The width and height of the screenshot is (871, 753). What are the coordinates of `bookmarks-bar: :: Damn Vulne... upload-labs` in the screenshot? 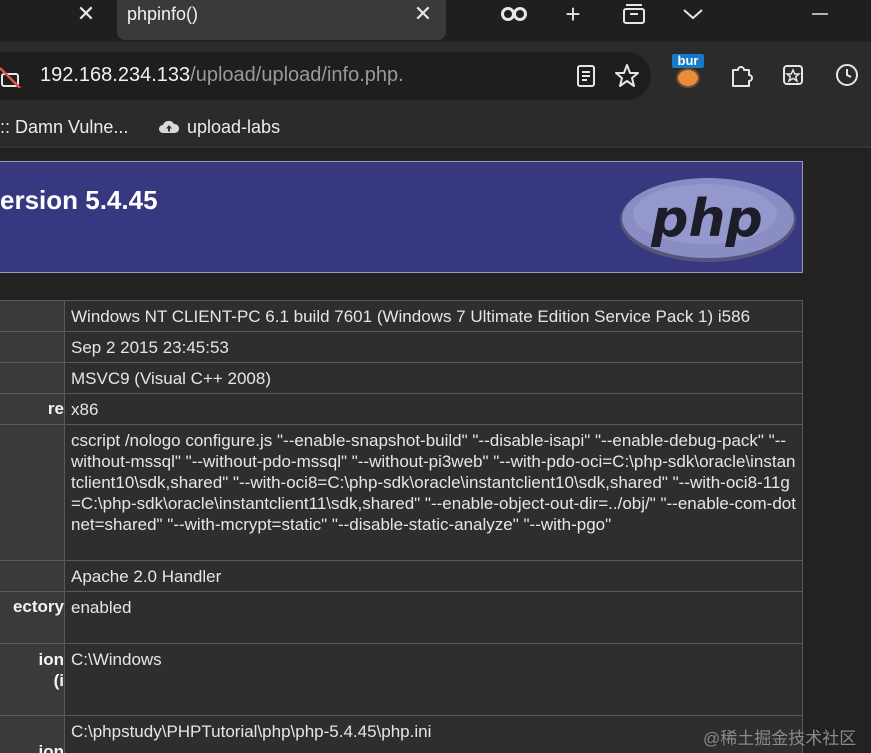 It's located at (435, 128).